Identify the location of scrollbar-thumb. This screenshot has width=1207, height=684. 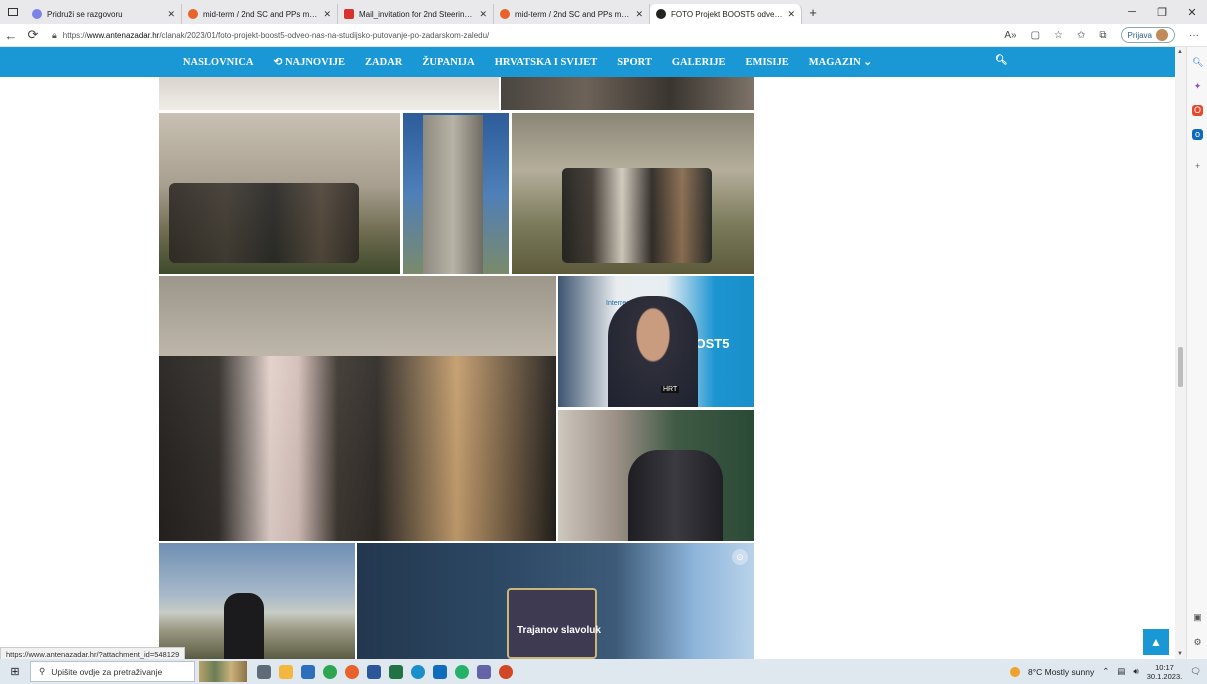
(1180, 367).